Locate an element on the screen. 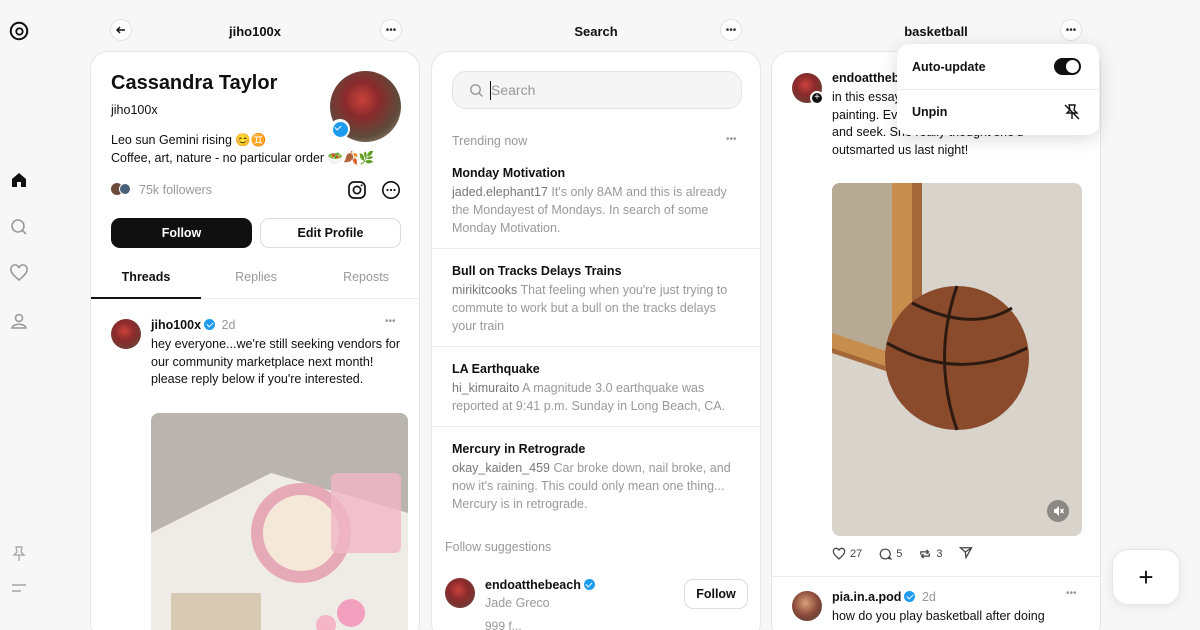 This screenshot has height=630, width=1200. post-header: jiho100x 2d is located at coordinates (193, 325).